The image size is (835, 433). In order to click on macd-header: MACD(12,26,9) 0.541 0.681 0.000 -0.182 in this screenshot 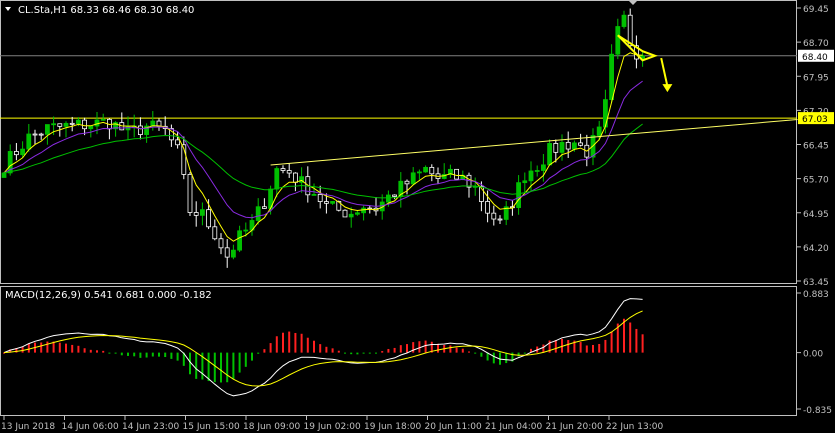, I will do `click(108, 295)`.